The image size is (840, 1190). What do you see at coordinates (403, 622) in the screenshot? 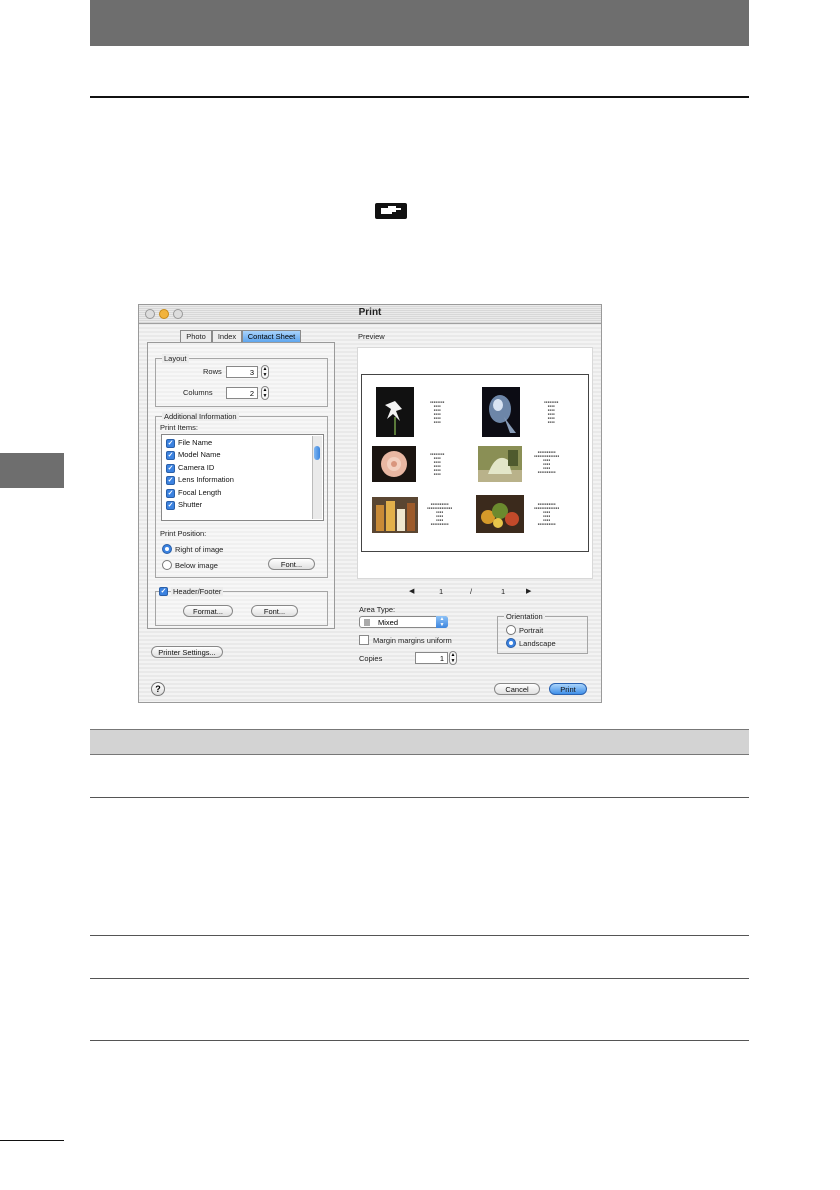
I see `area-type-popup: Mixed ▲ ▼` at bounding box center [403, 622].